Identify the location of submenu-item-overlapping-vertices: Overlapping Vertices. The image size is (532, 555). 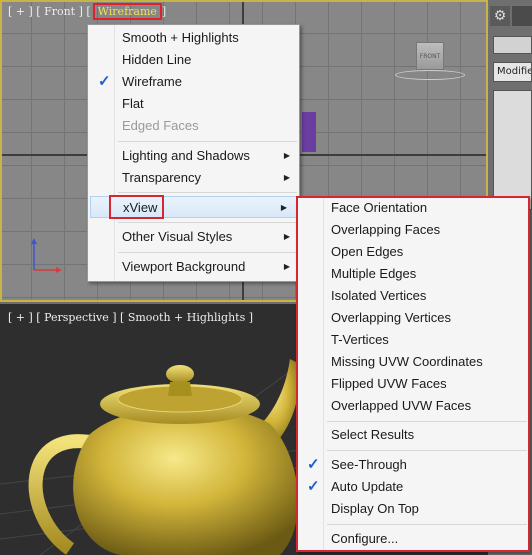
(413, 318).